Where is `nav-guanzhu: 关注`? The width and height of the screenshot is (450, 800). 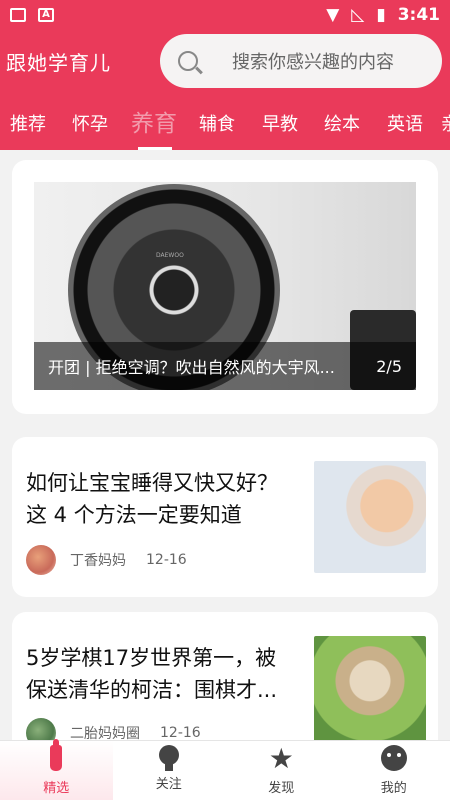 nav-guanzhu: 关注 is located at coordinates (169, 770).